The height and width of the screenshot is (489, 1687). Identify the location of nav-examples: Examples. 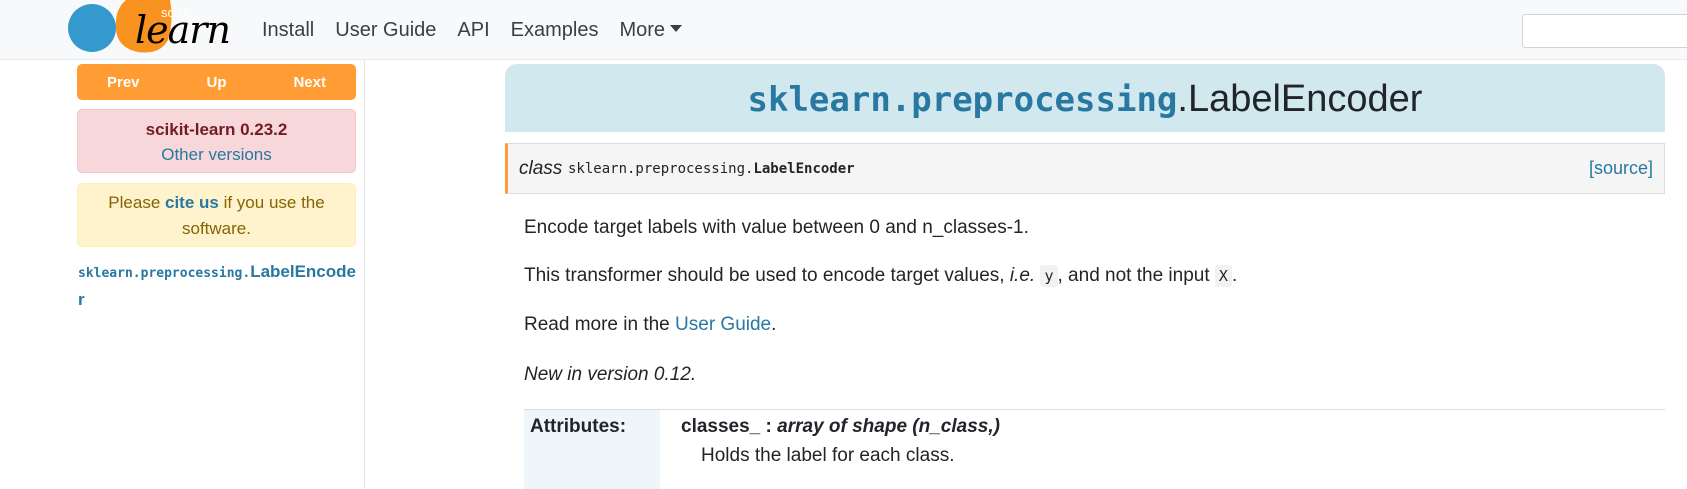
(555, 30).